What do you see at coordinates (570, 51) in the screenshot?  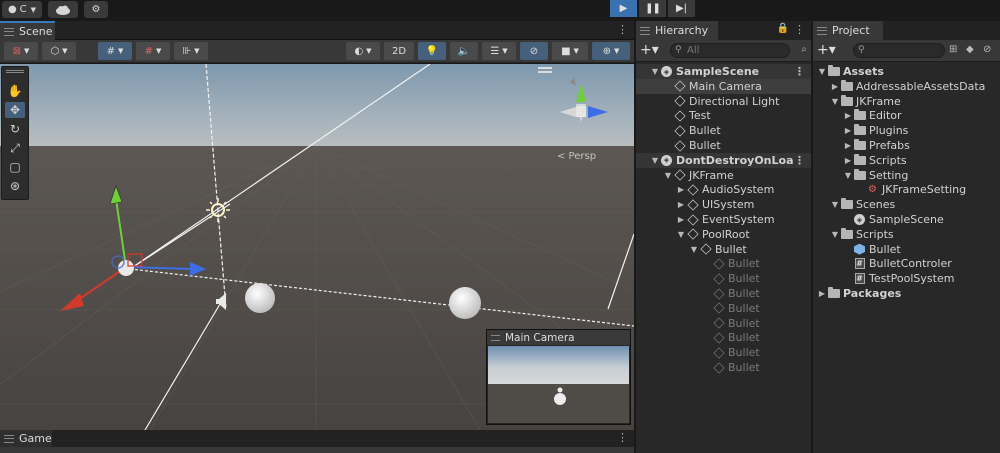 I see `camera-settings-dropdown: ■ ▼` at bounding box center [570, 51].